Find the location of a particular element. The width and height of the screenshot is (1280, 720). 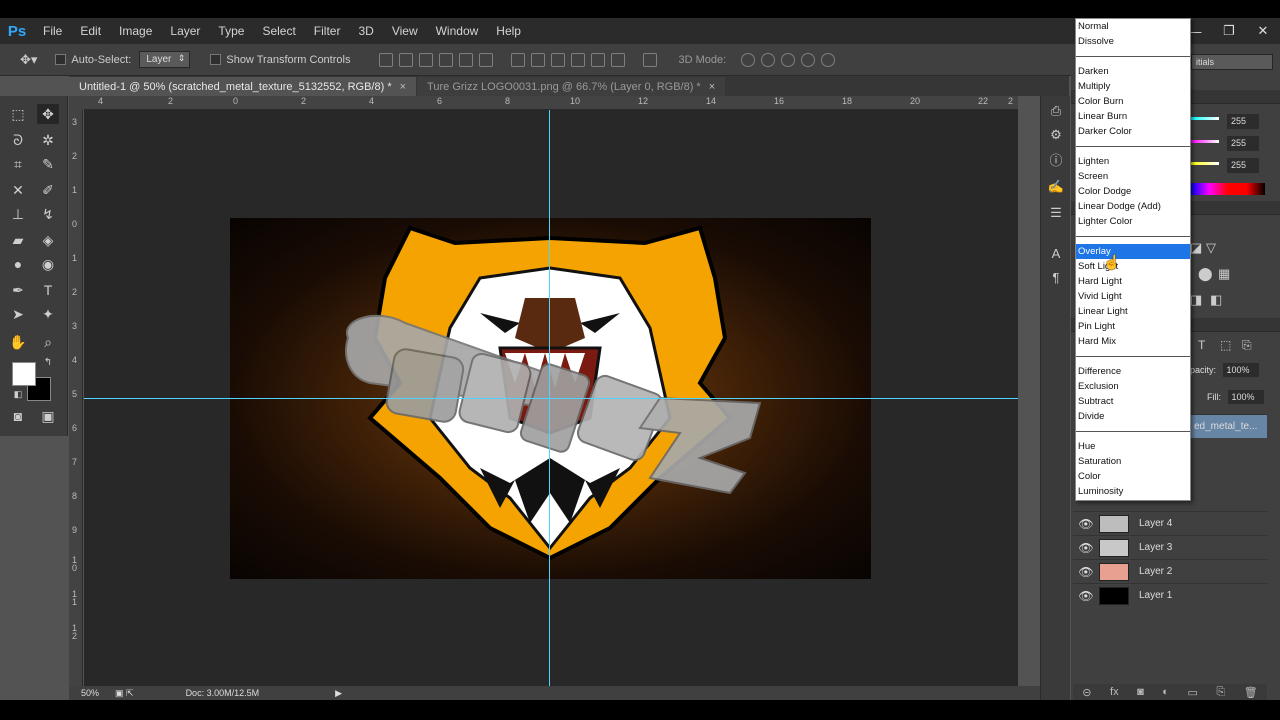

menu-view: View is located at coordinates (405, 31).